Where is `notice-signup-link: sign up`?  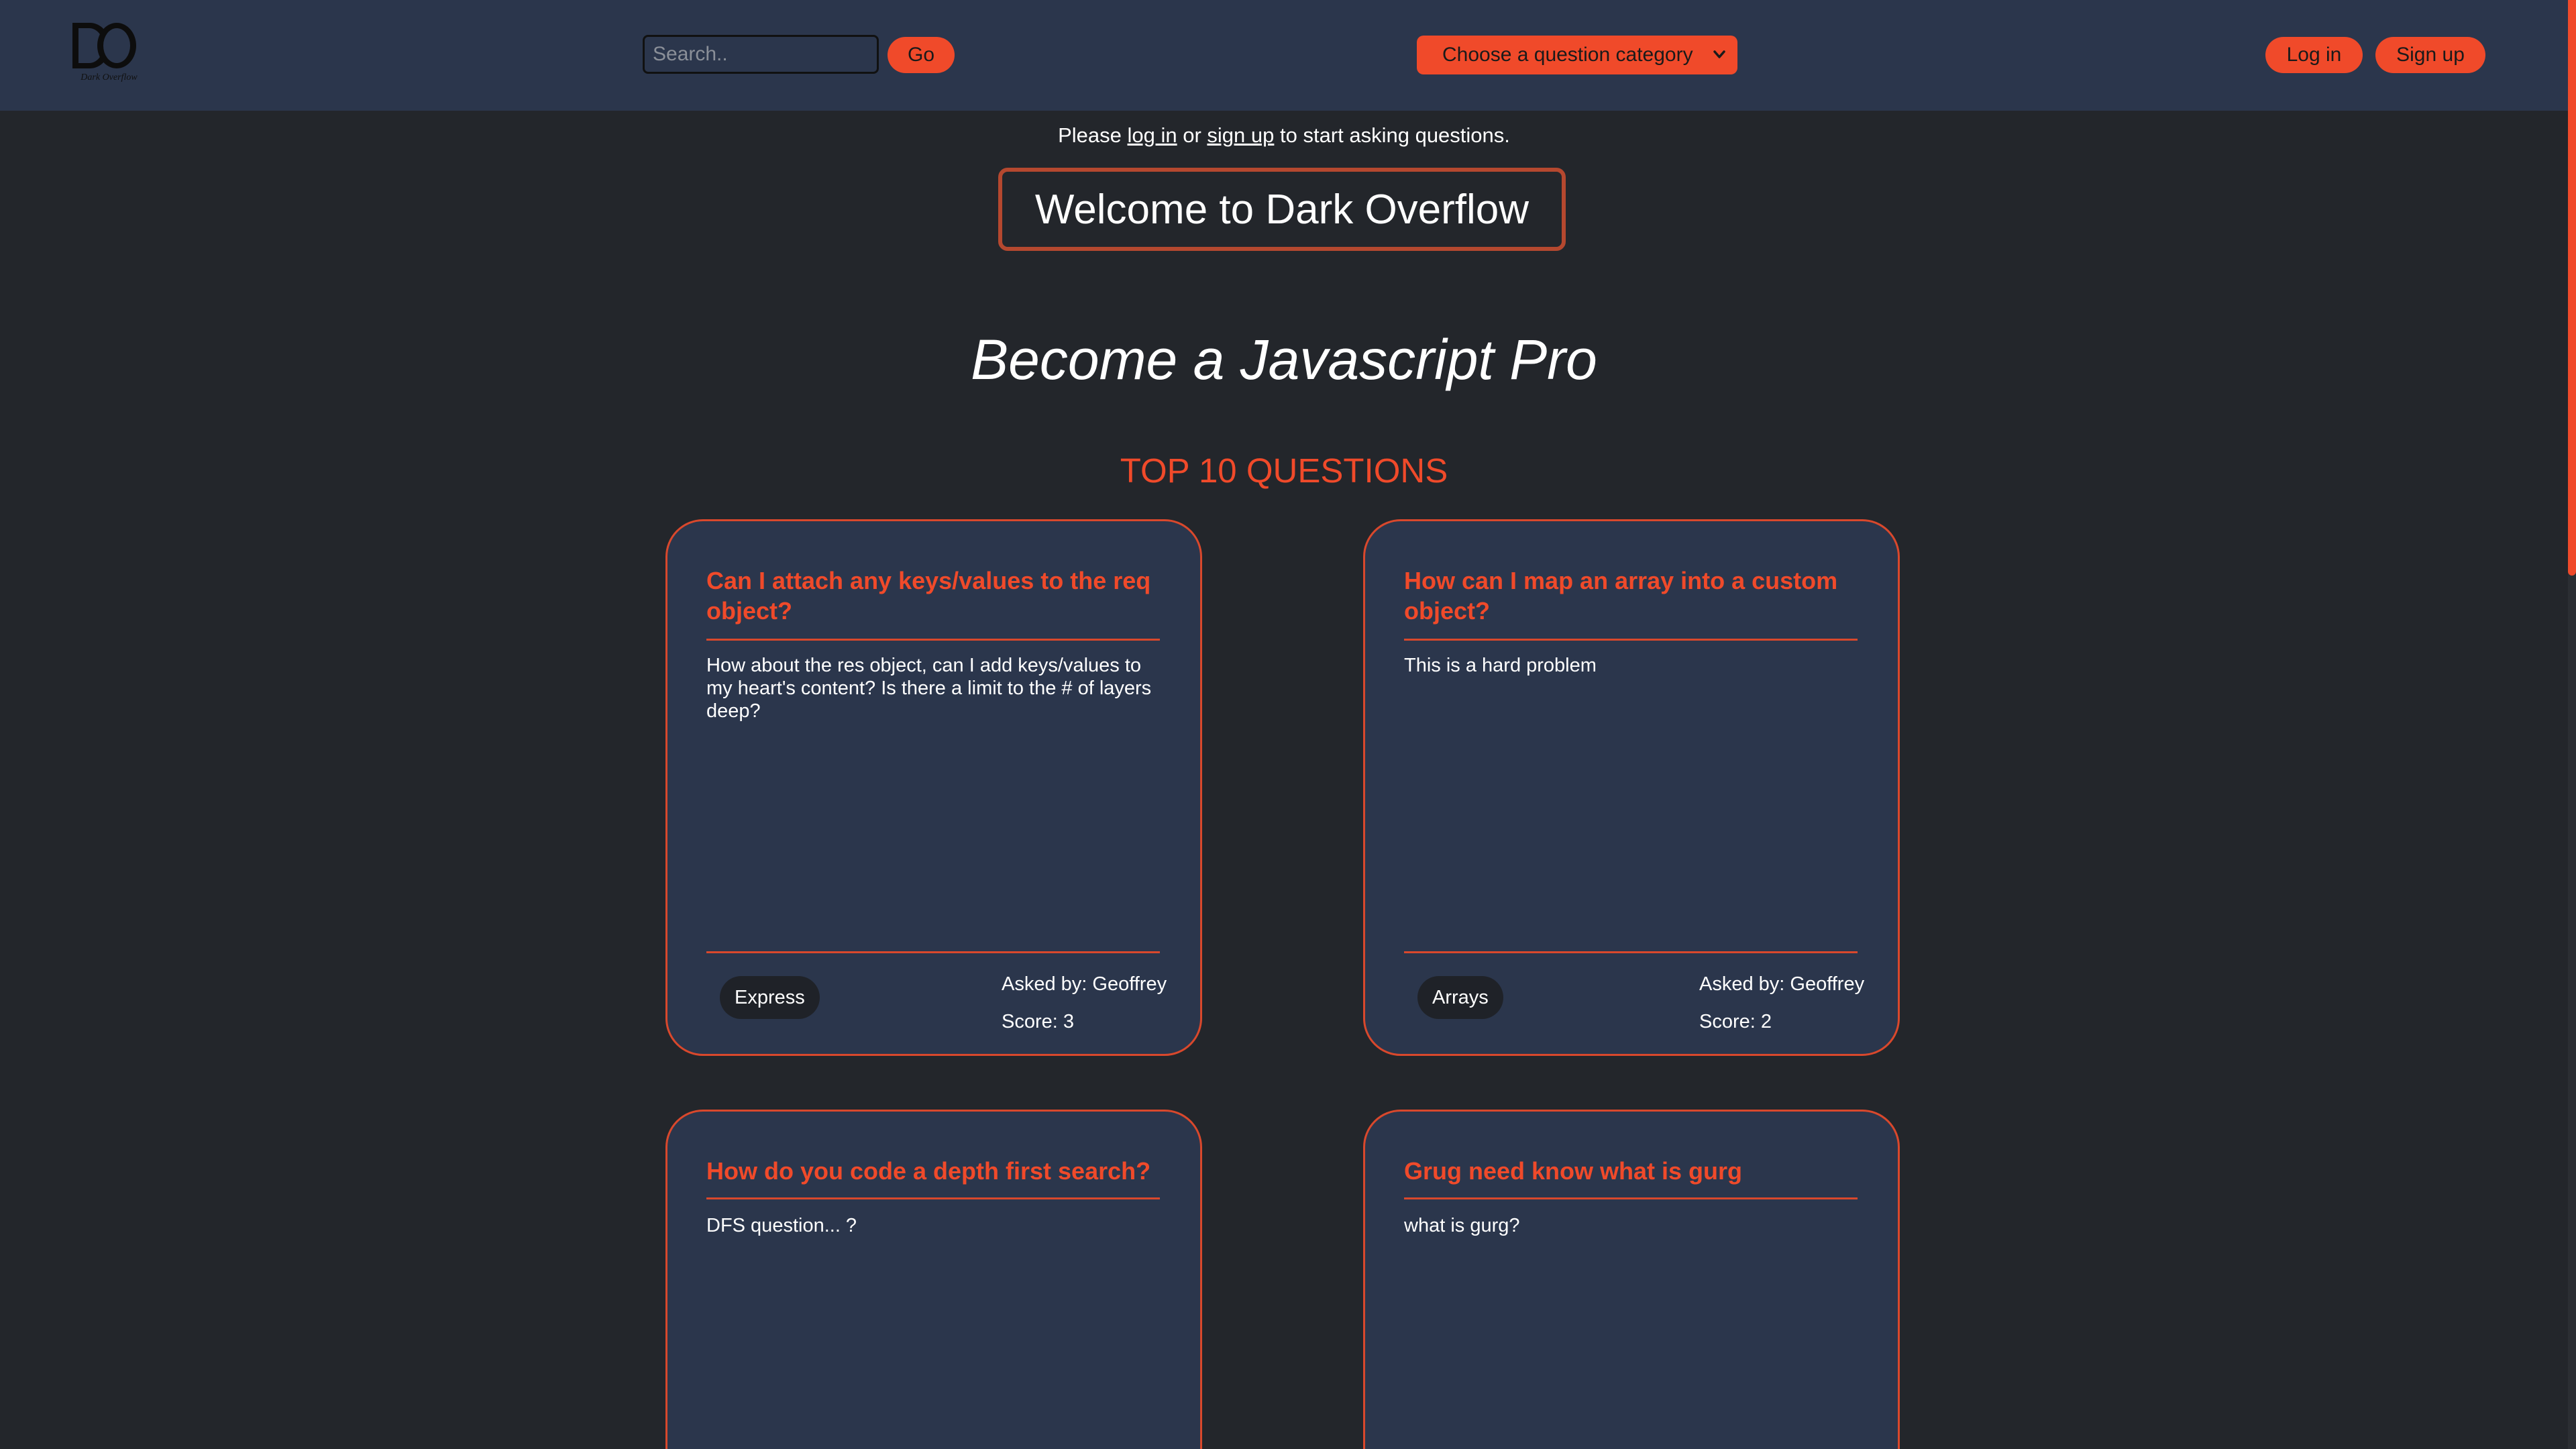 notice-signup-link: sign up is located at coordinates (1240, 135).